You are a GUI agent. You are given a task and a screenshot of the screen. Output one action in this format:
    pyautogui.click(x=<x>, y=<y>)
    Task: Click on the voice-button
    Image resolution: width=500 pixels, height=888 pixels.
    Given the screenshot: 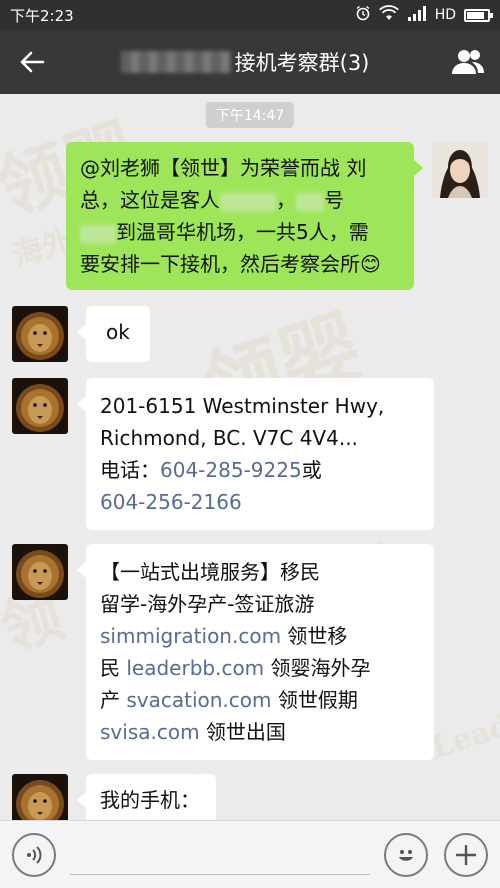 What is the action you would take?
    pyautogui.click(x=34, y=854)
    